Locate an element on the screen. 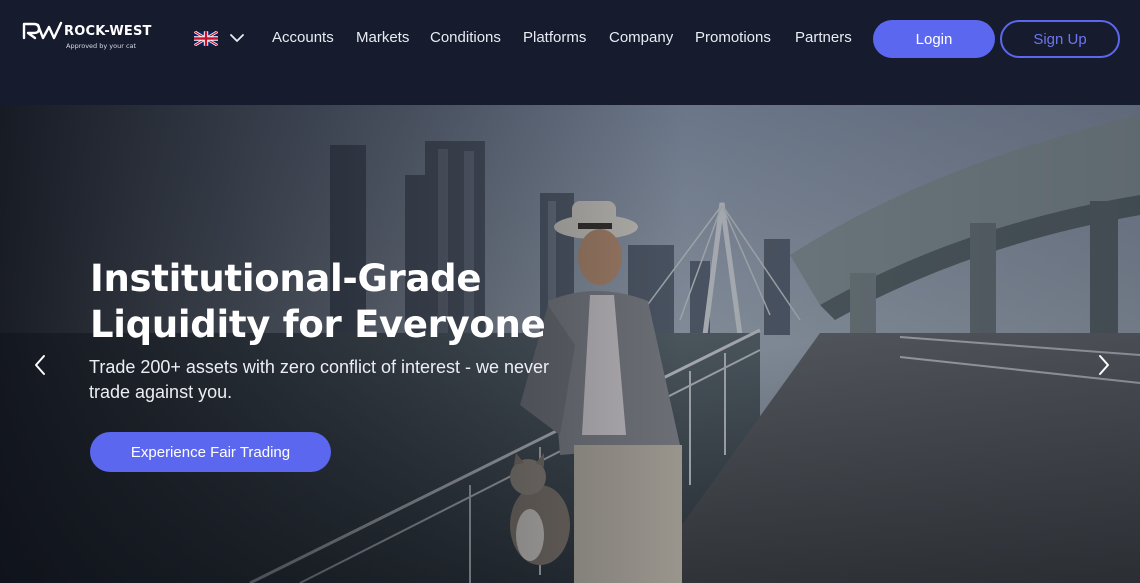 The image size is (1140, 583). hero-title-line-2: Liquidity for Everyone is located at coordinates (318, 324).